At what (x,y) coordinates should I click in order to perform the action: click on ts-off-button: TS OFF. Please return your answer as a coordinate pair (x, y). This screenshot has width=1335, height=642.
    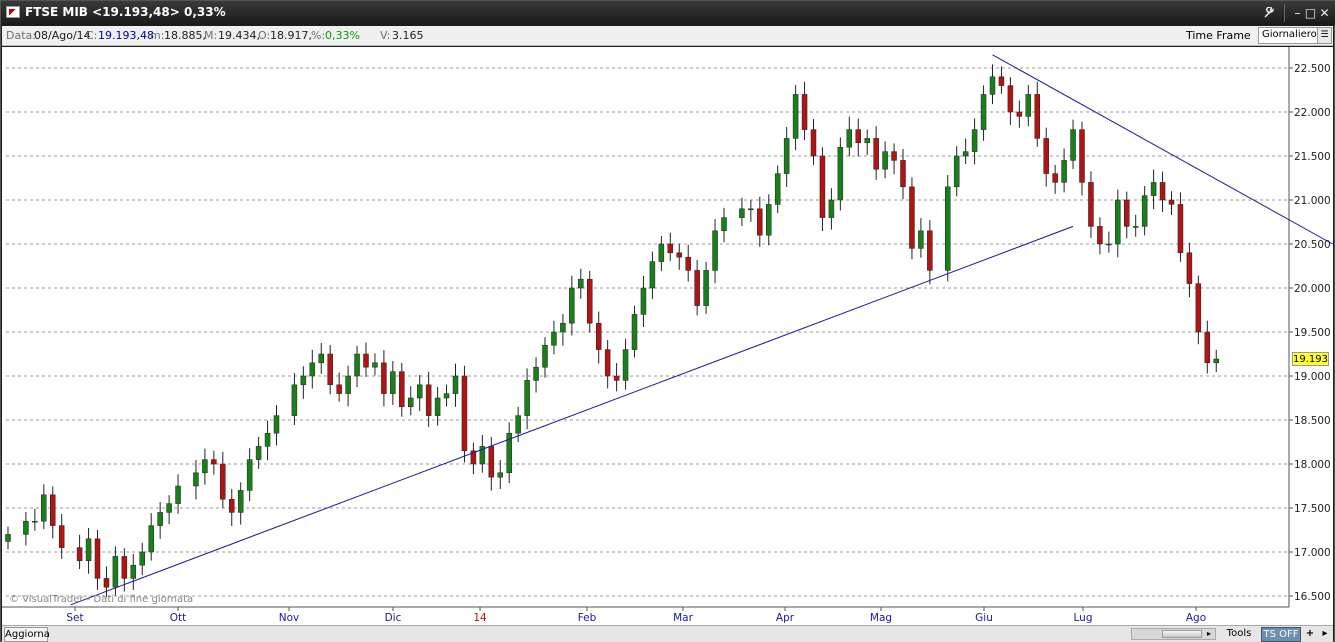
    Looking at the image, I should click on (1281, 634).